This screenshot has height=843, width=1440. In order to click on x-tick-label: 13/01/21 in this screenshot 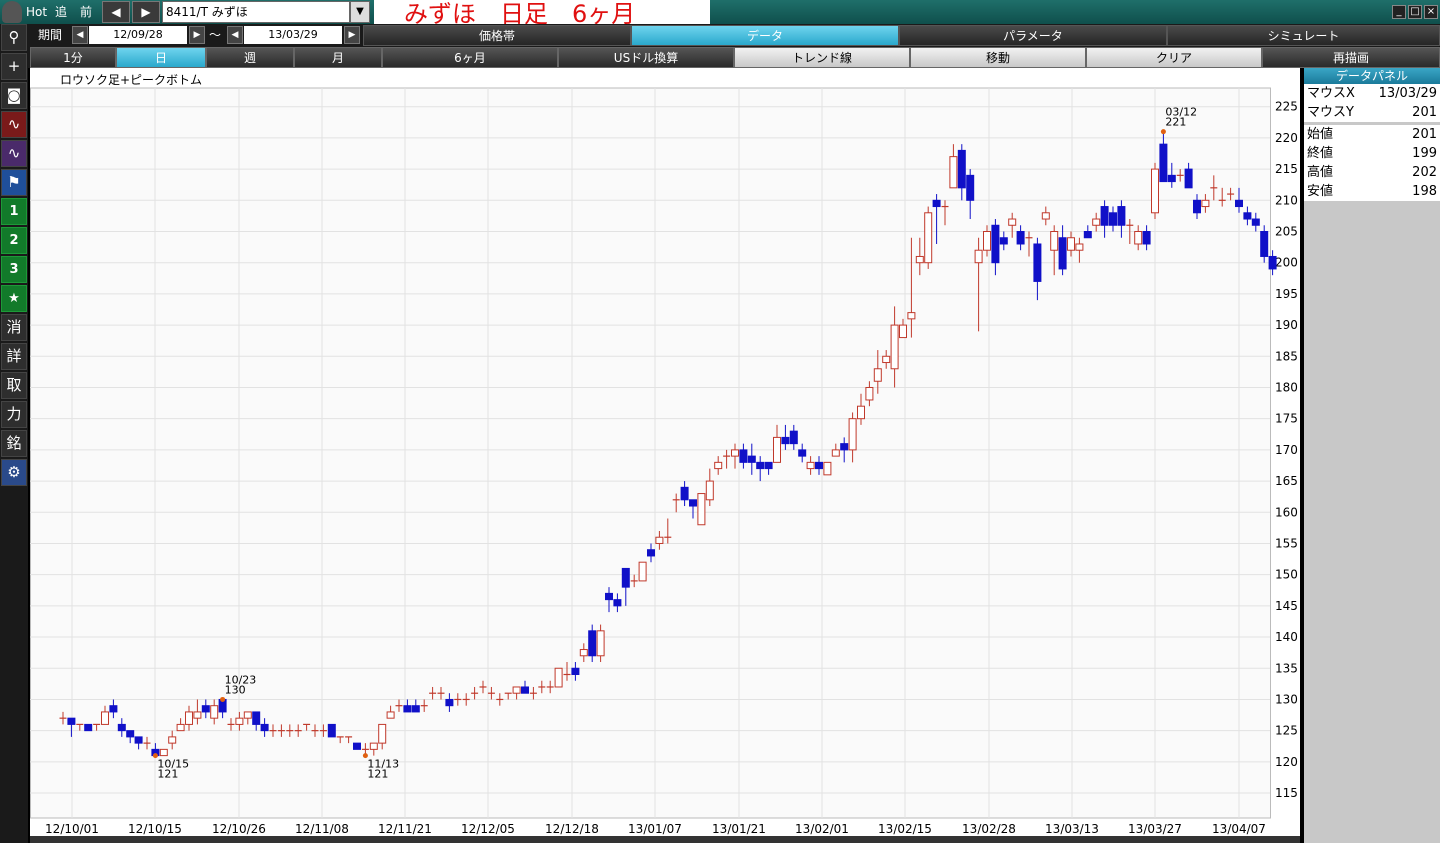, I will do `click(739, 829)`.